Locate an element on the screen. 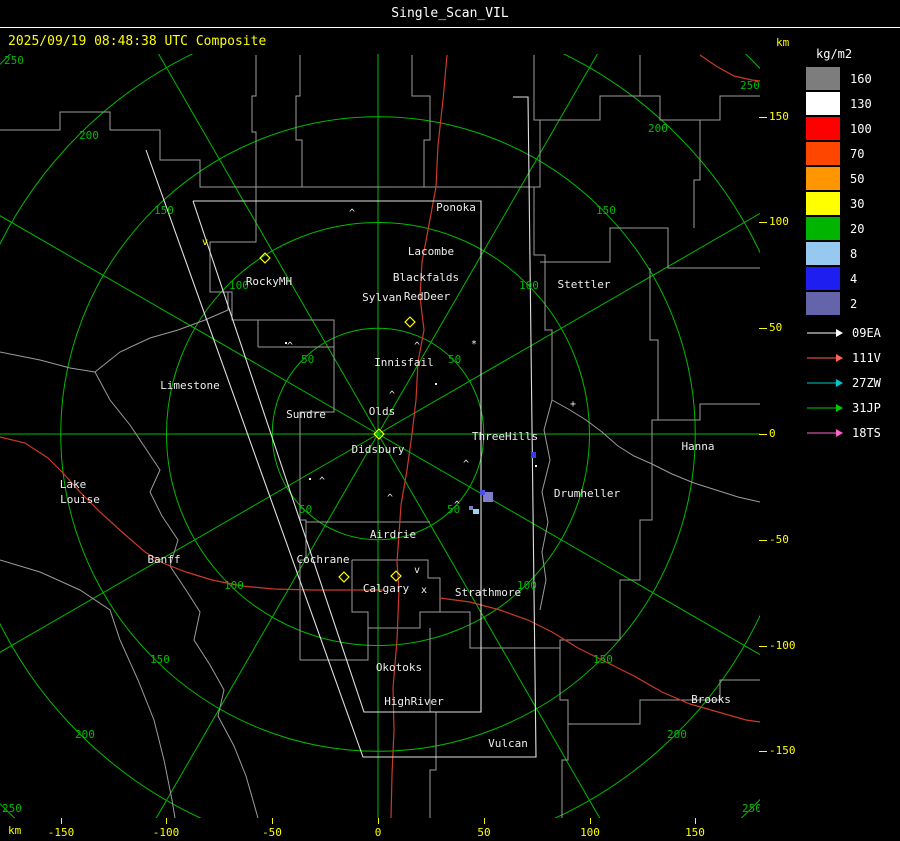 This screenshot has width=900, height=841. scale-row-2: 2 is located at coordinates (843, 303).